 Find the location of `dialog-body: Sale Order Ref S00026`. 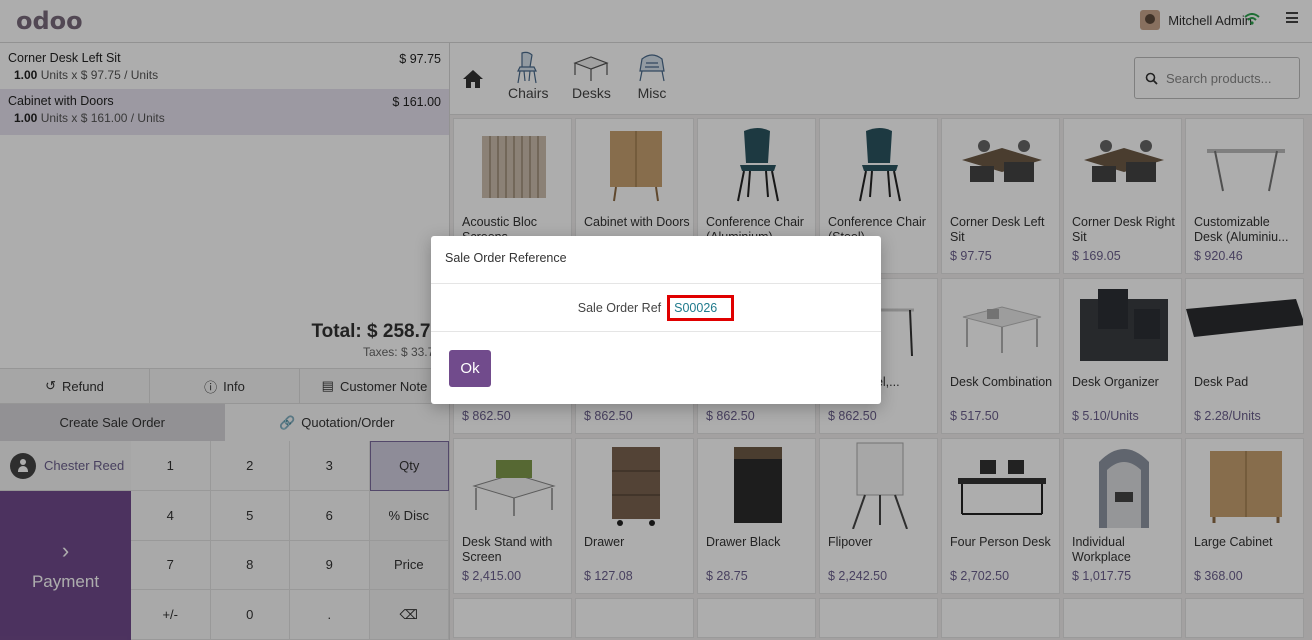

dialog-body: Sale Order Ref S00026 is located at coordinates (656, 308).